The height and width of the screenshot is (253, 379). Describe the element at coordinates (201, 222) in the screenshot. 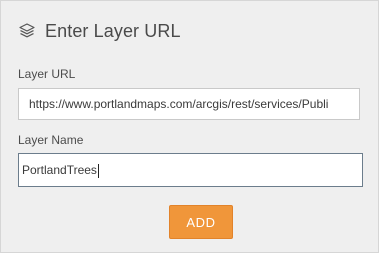

I see `add-button: ADD` at that location.